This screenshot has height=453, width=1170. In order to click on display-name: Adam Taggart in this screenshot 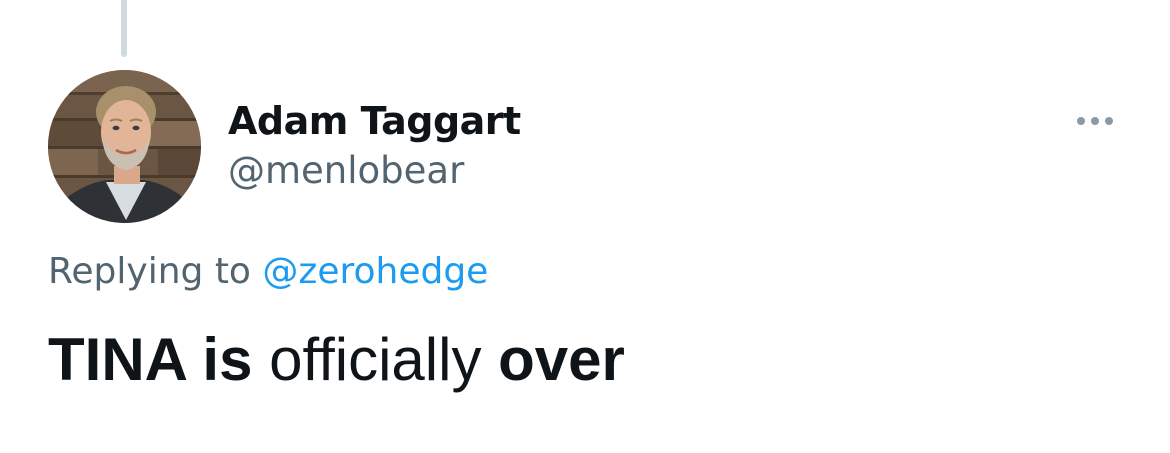, I will do `click(374, 121)`.